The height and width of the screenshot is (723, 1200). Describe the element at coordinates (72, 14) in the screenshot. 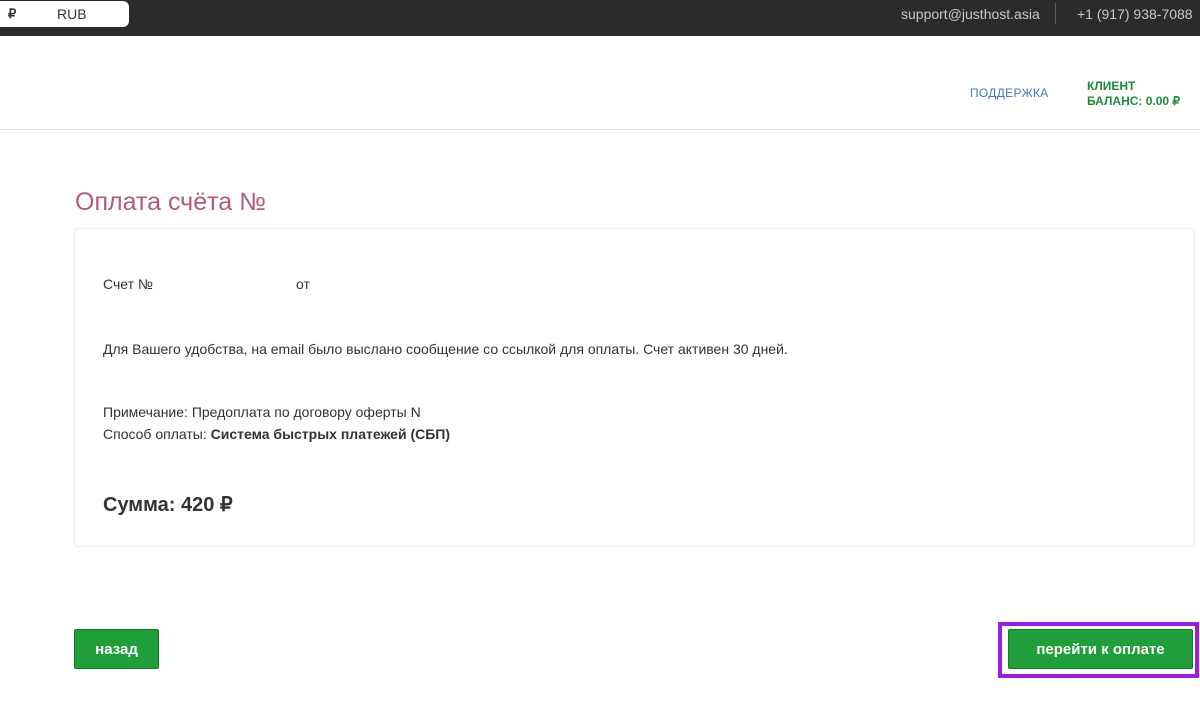

I see `currency-code: RUB` at that location.